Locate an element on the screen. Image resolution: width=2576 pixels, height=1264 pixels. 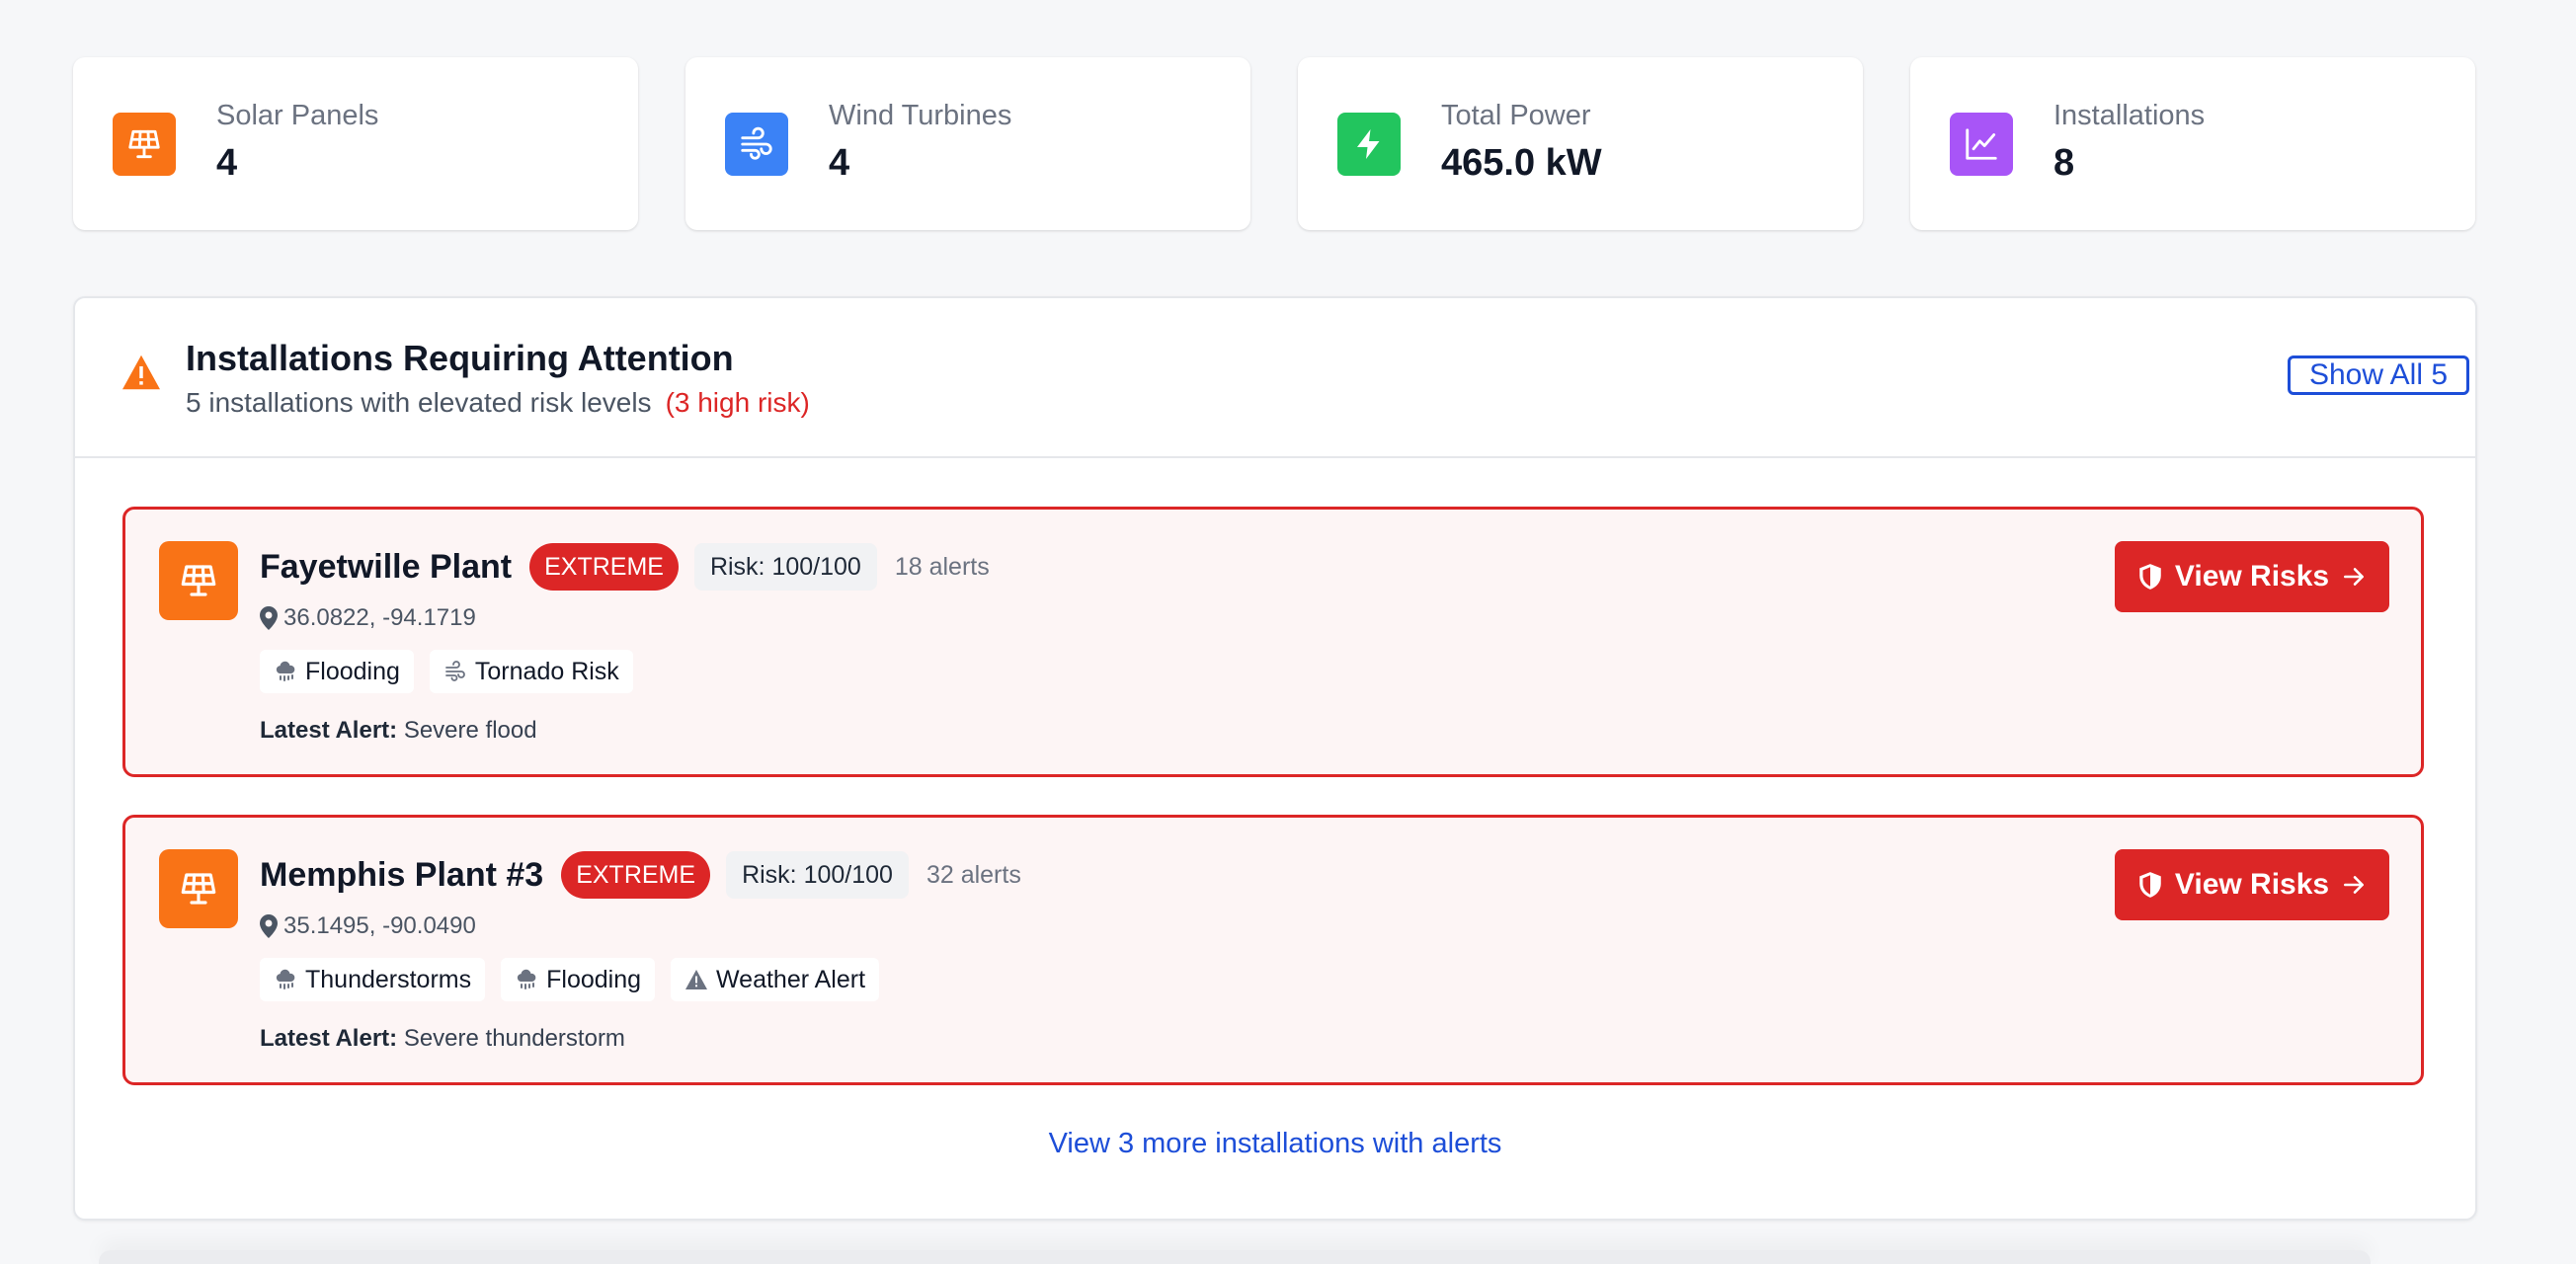
installation-name: Memphis Plant #3 is located at coordinates (402, 875).